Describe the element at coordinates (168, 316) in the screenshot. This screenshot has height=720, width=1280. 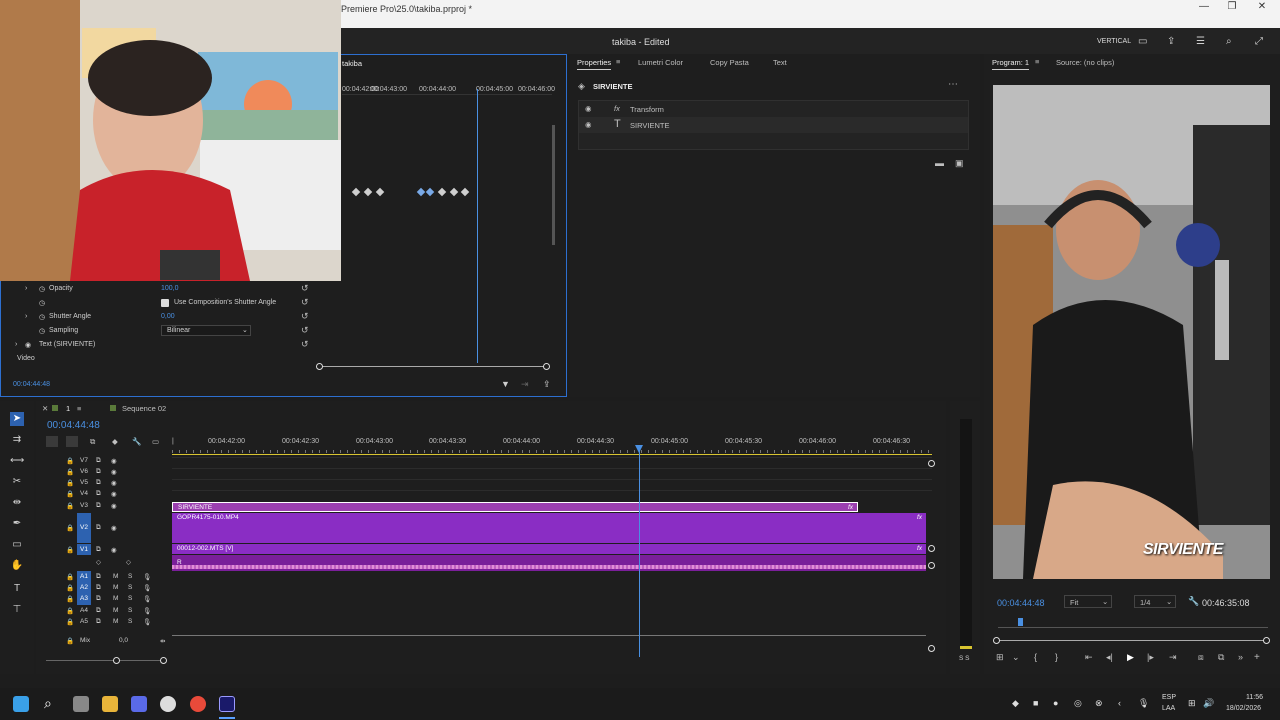
I see `shutter-angle-value: 0,00` at that location.